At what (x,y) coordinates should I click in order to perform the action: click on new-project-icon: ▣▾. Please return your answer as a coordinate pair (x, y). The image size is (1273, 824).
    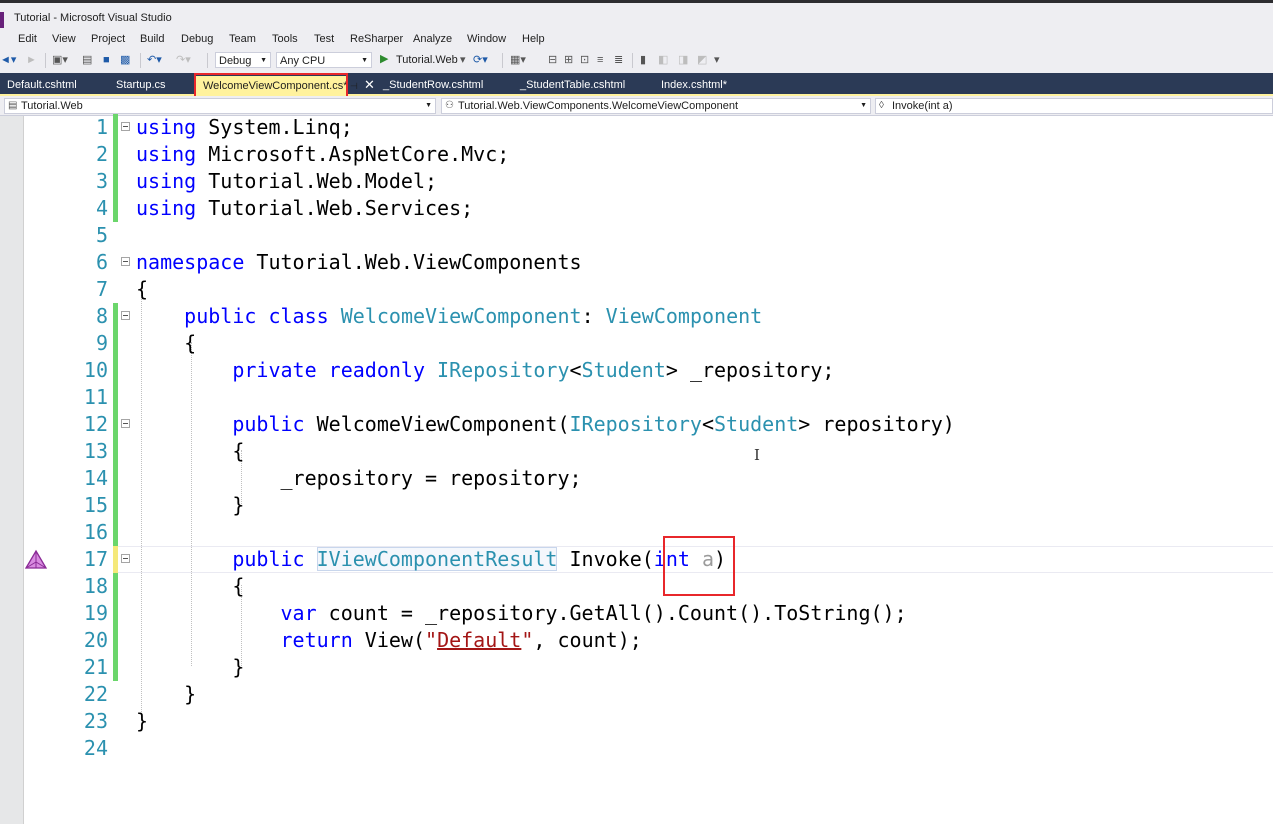
    Looking at the image, I should click on (60, 60).